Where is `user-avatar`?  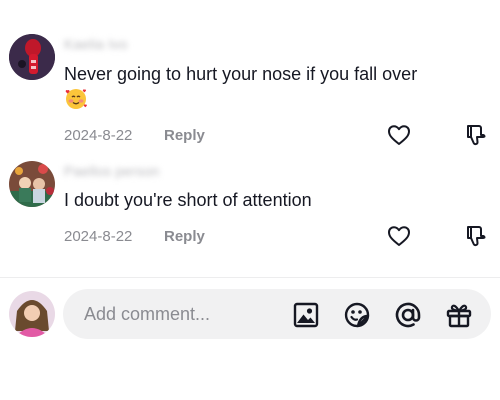 user-avatar is located at coordinates (32, 314).